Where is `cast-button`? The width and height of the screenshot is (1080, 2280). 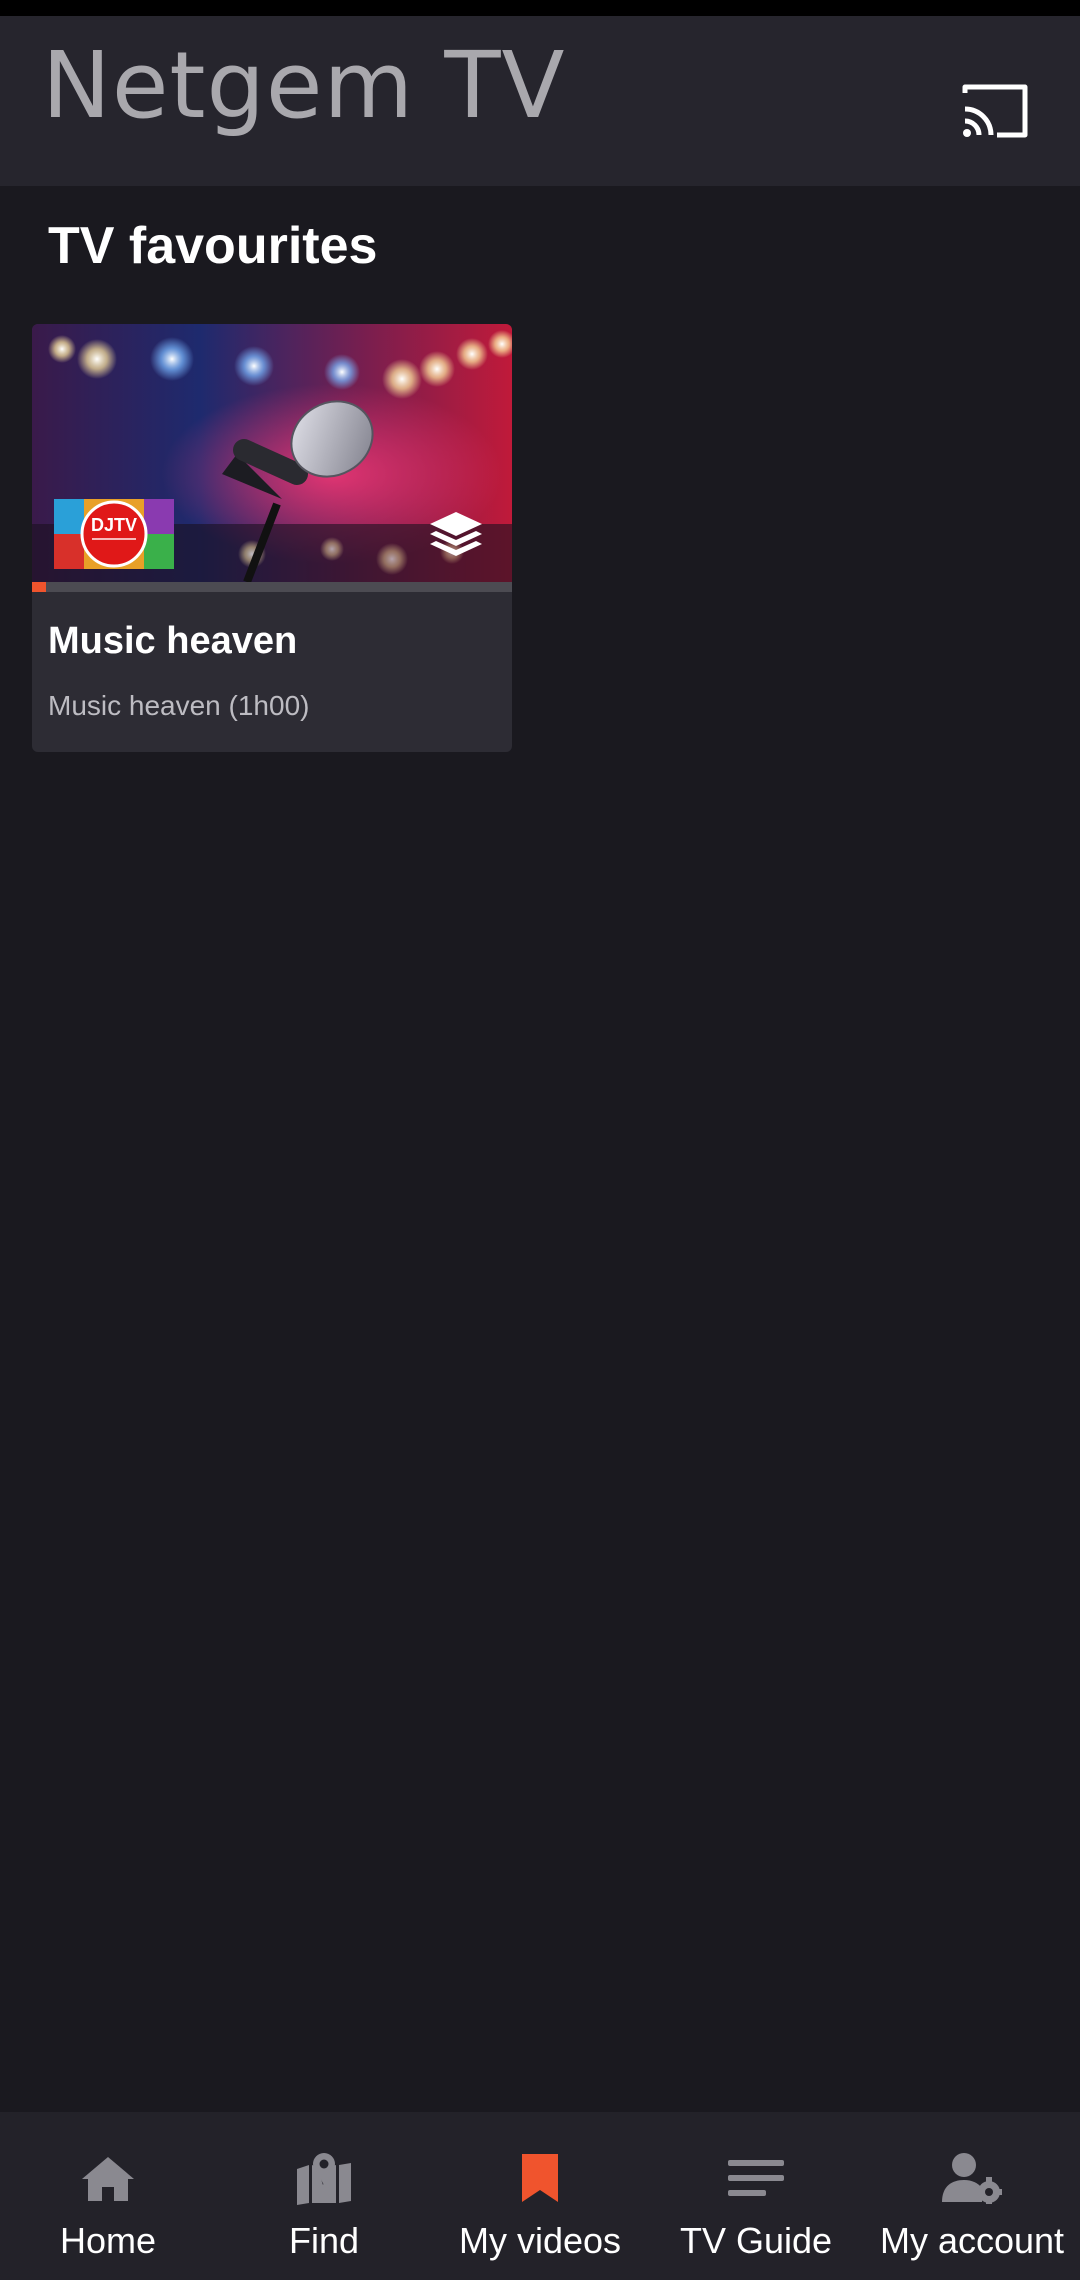 cast-button is located at coordinates (995, 111).